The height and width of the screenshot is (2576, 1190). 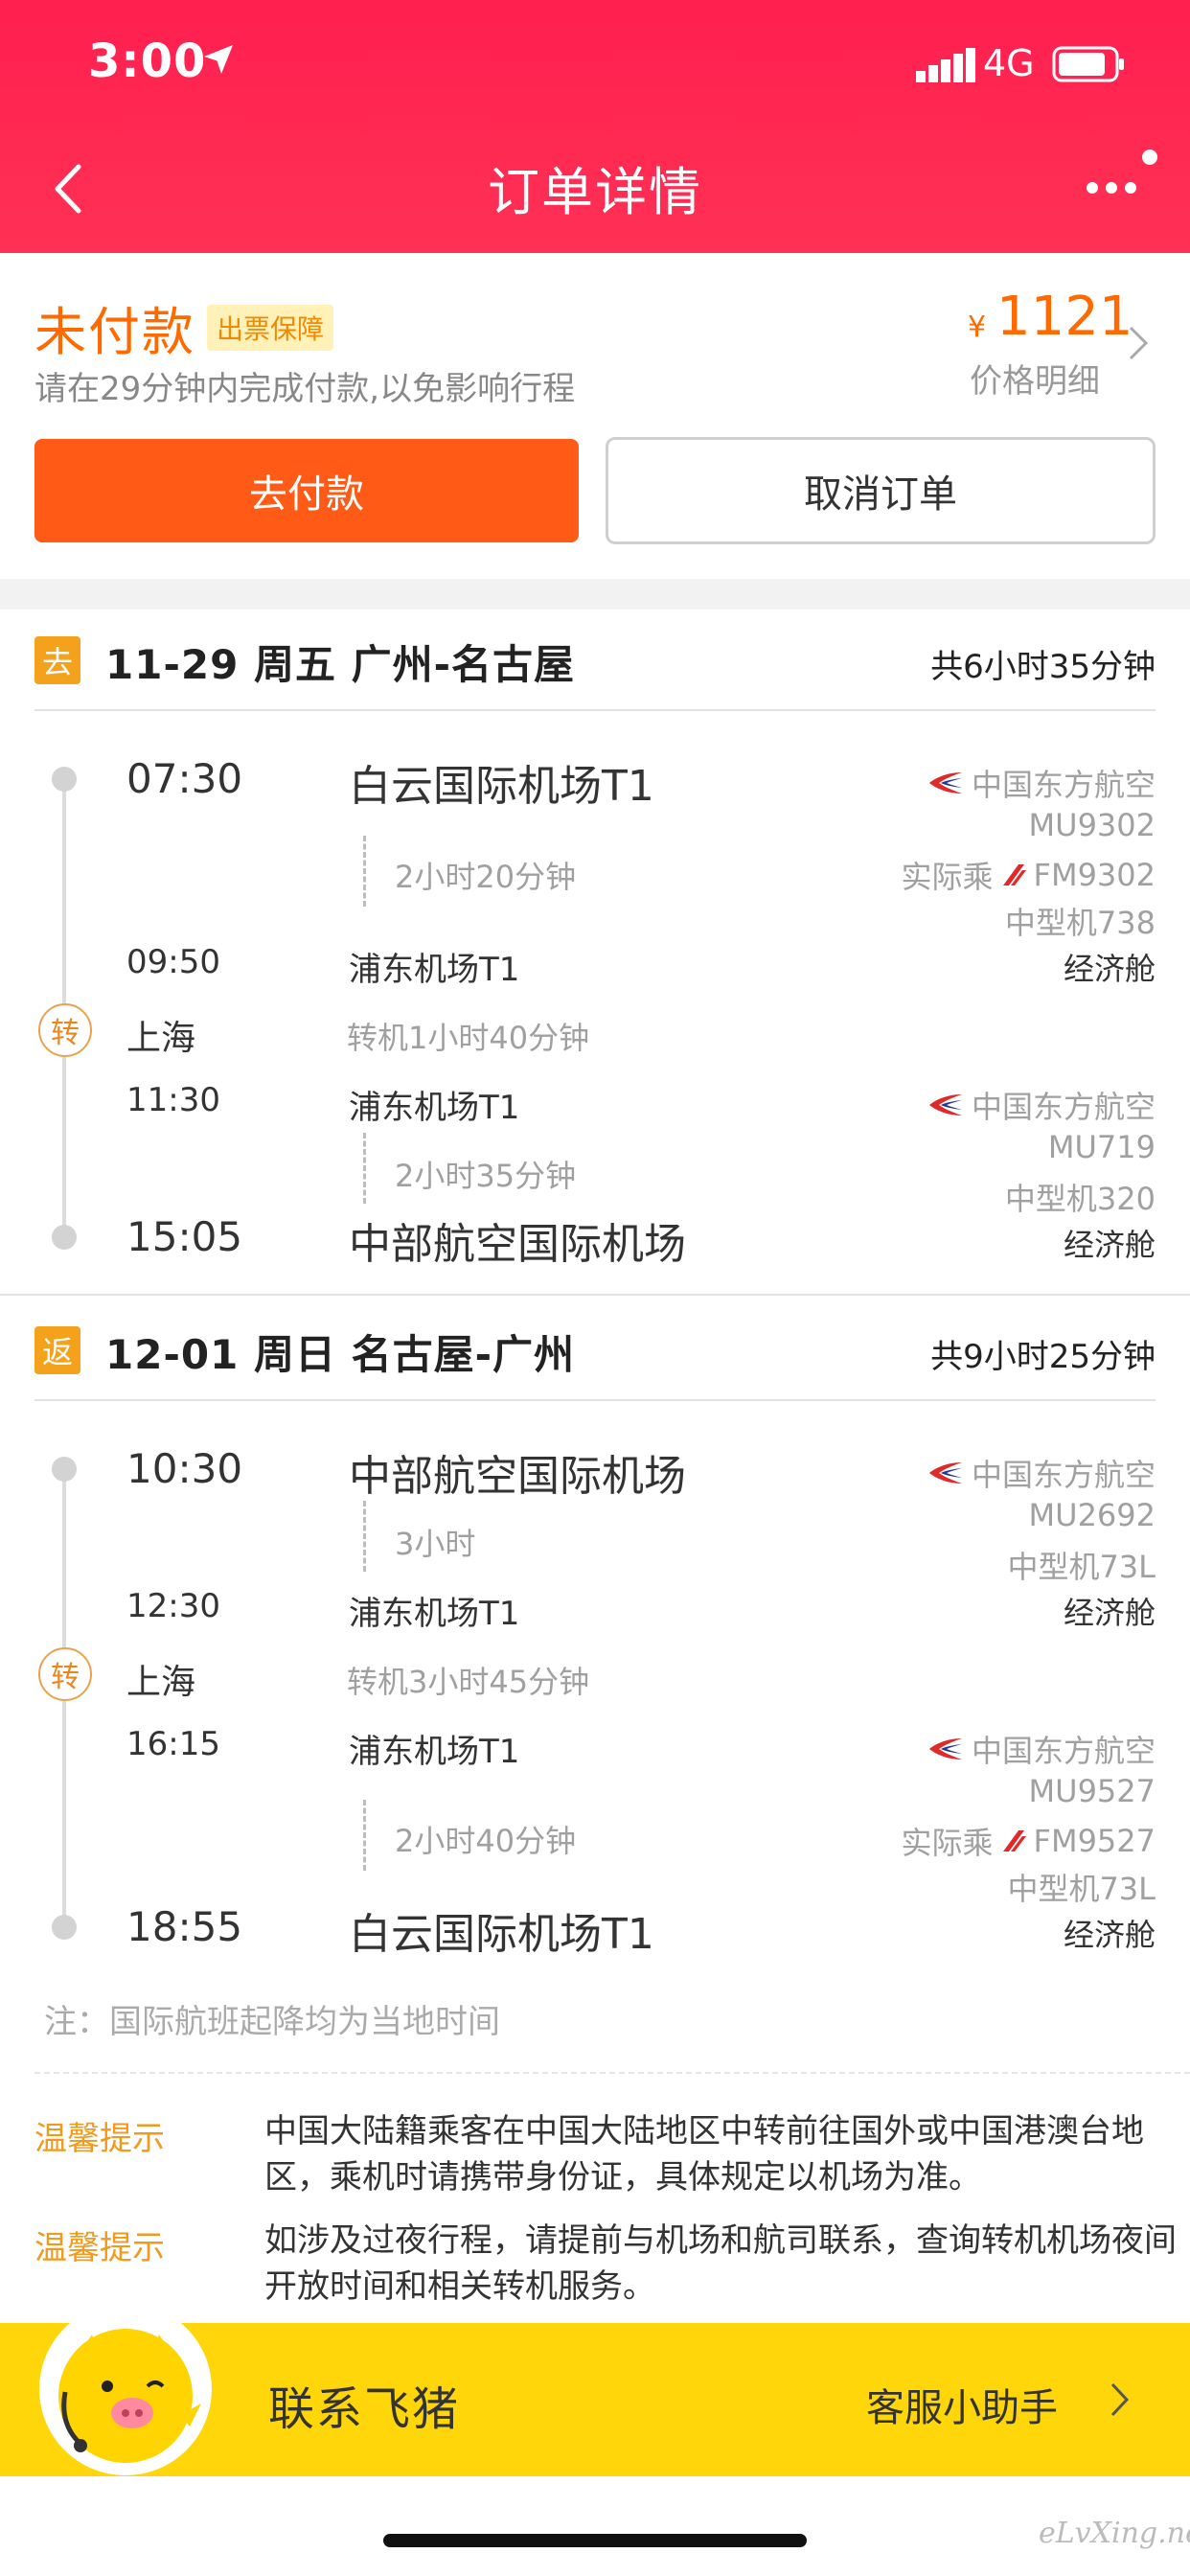 What do you see at coordinates (1114, 2533) in the screenshot?
I see `watermark: eLvXing.net` at bounding box center [1114, 2533].